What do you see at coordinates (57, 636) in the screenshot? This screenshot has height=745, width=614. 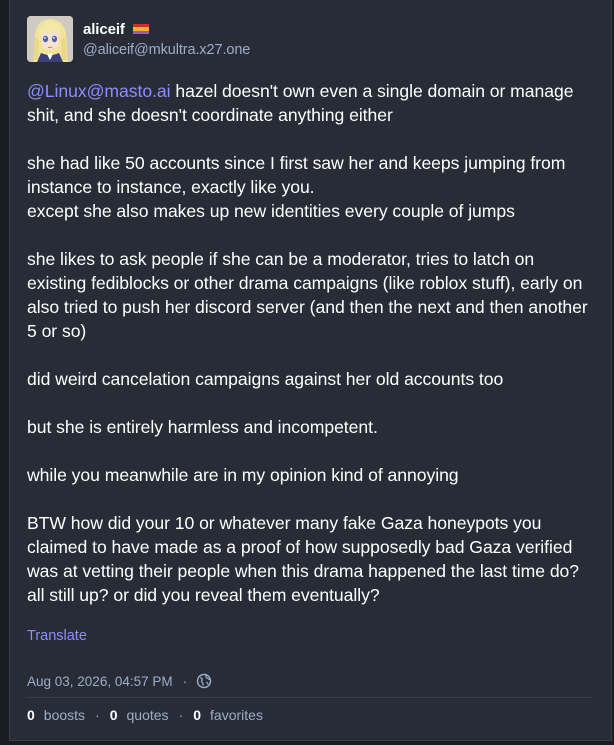 I see `translate-button: Translate` at bounding box center [57, 636].